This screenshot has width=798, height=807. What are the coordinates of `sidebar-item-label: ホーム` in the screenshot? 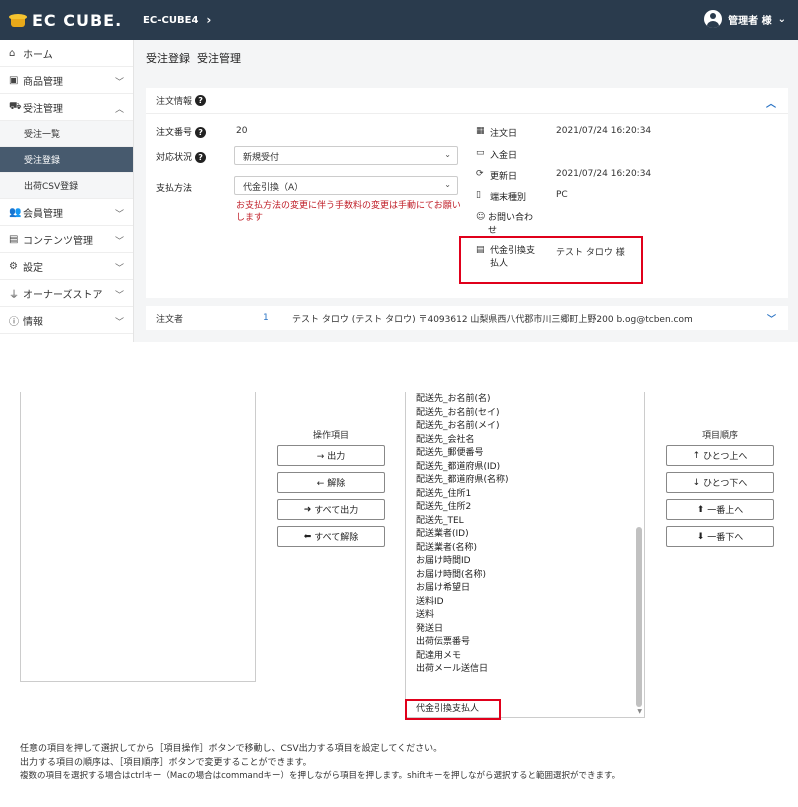 It's located at (38, 55).